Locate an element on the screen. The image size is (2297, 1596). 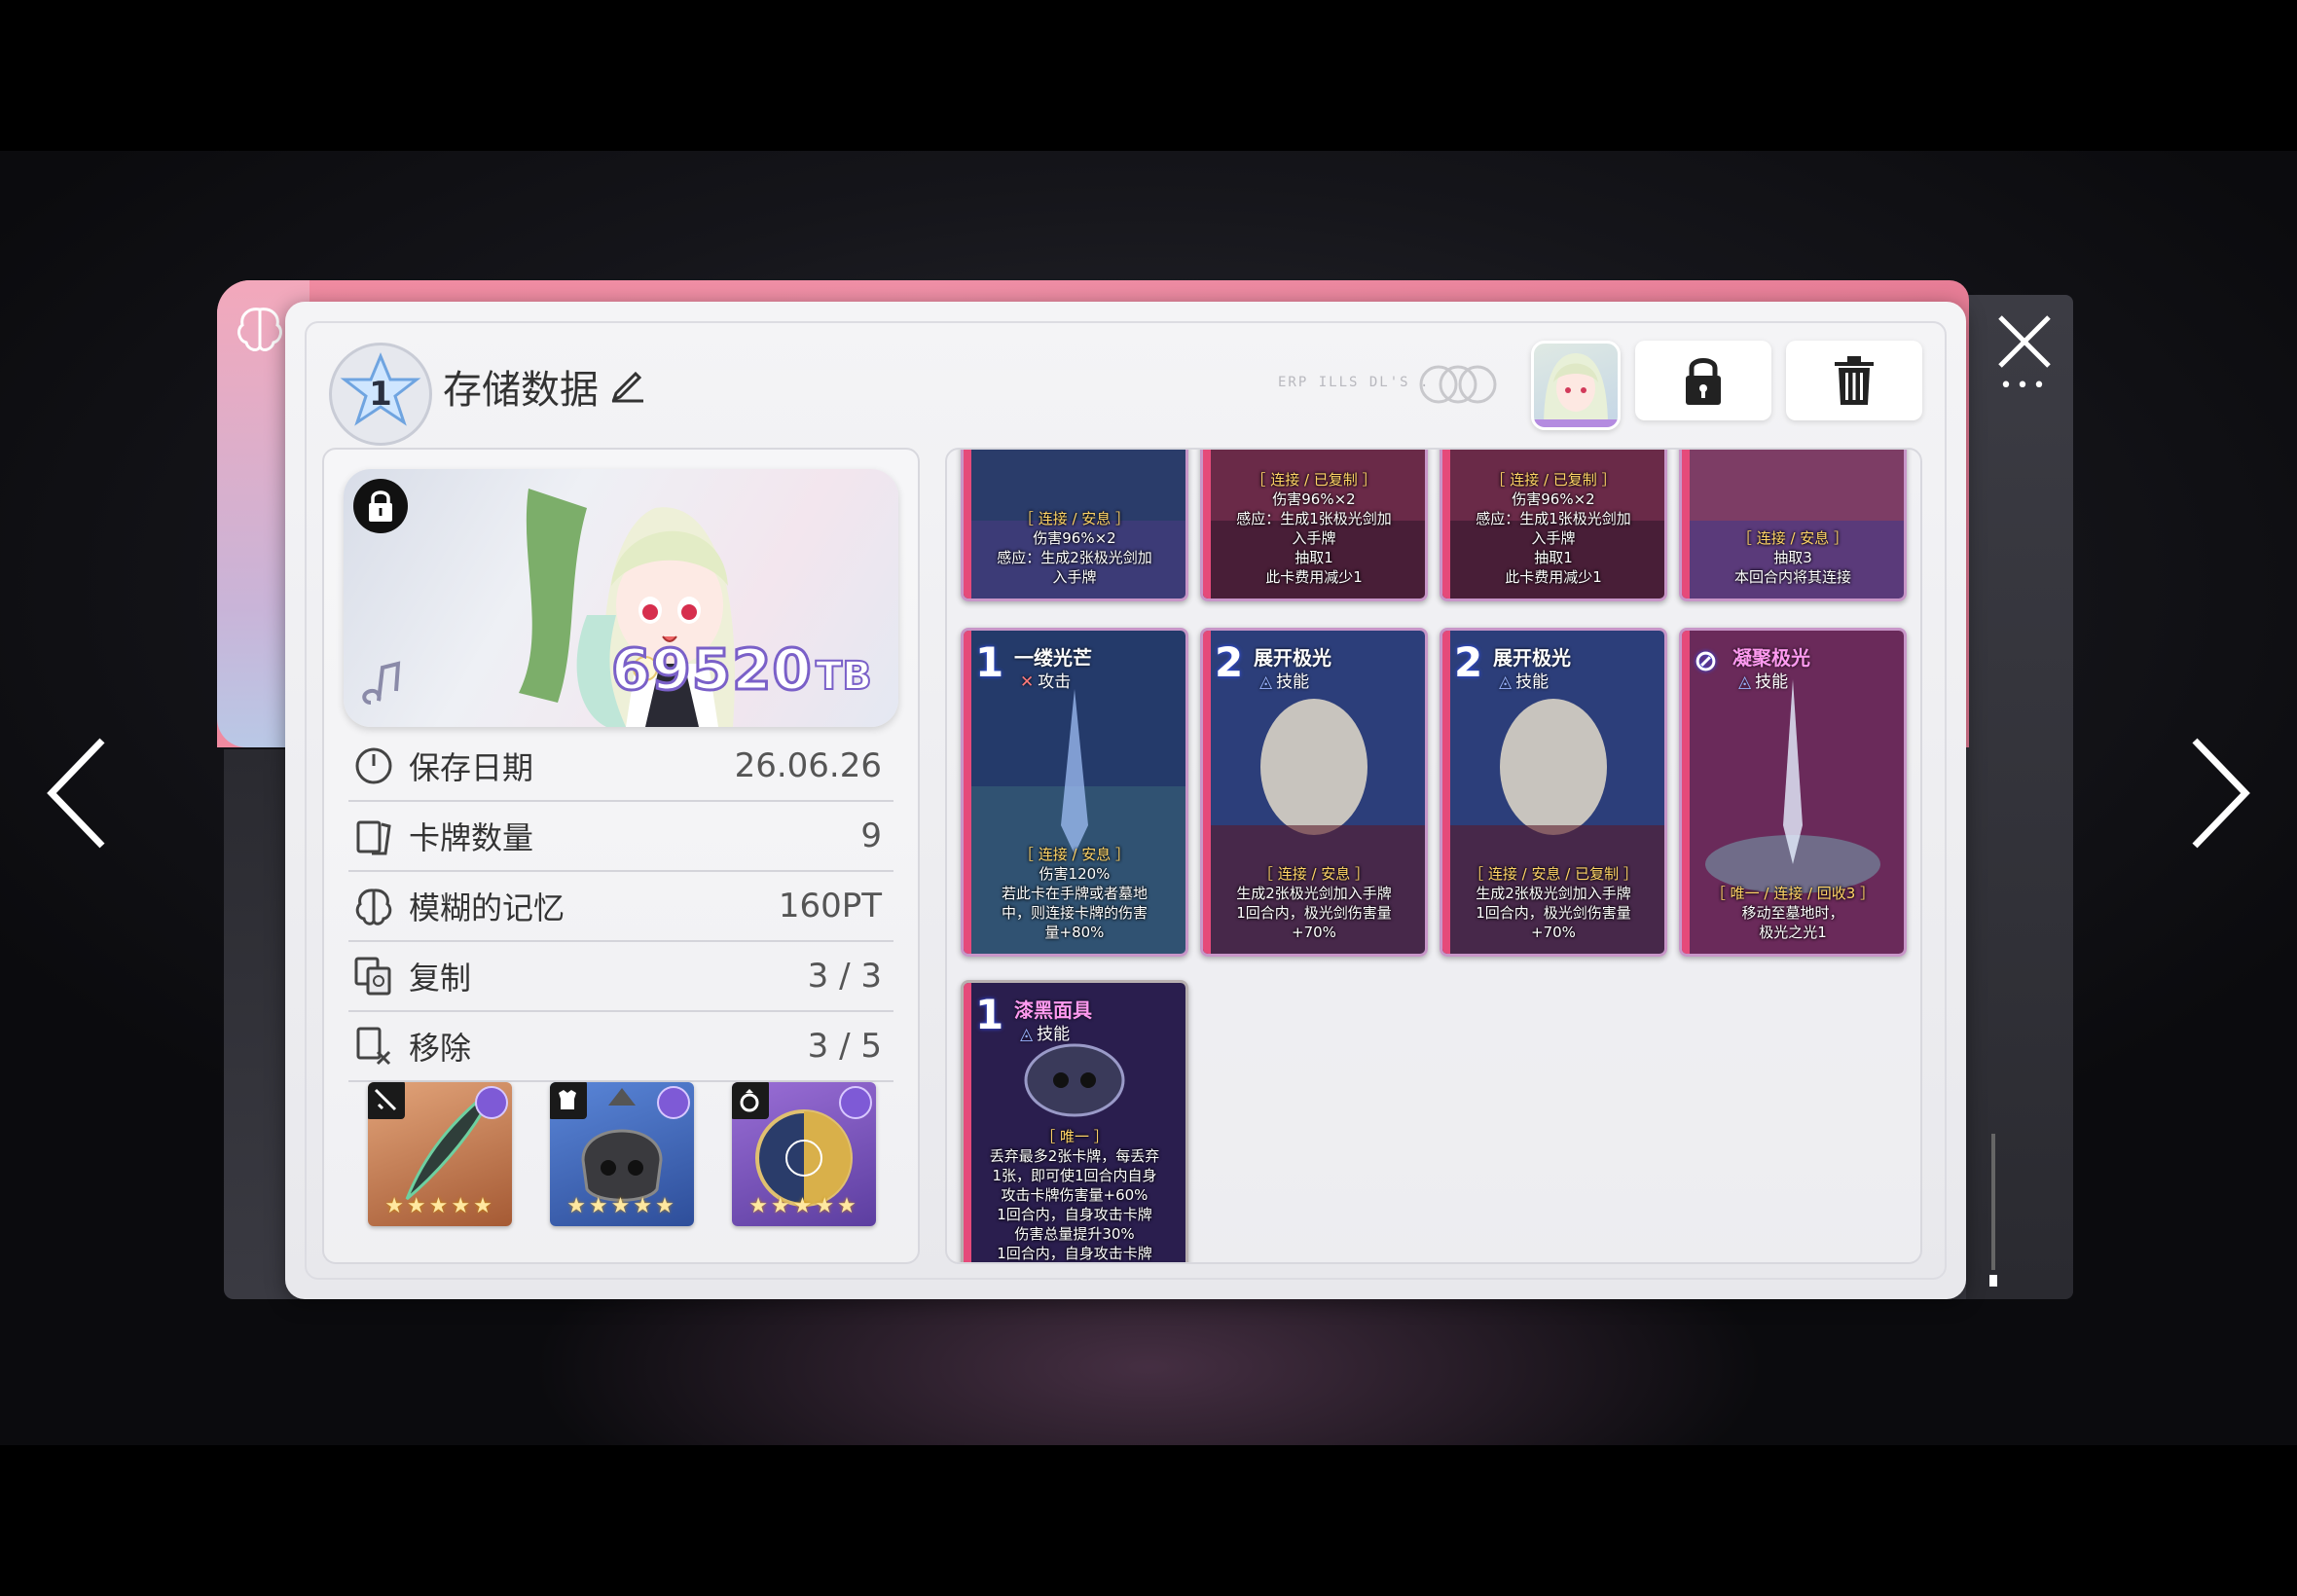
level-number: 1 is located at coordinates (380, 395).